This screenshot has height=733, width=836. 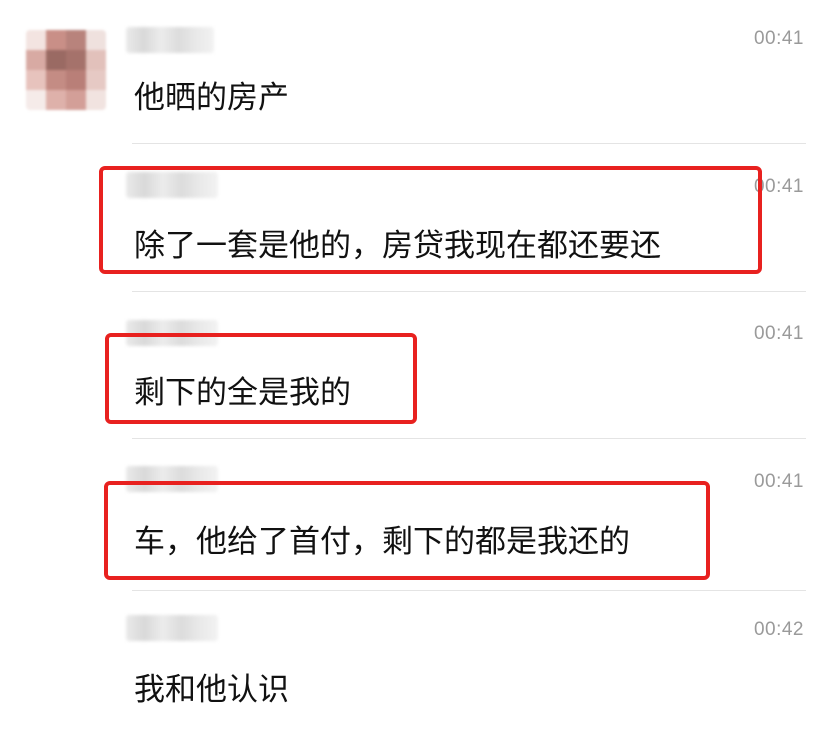 I want to click on message-time: 00:42, so click(x=778, y=629).